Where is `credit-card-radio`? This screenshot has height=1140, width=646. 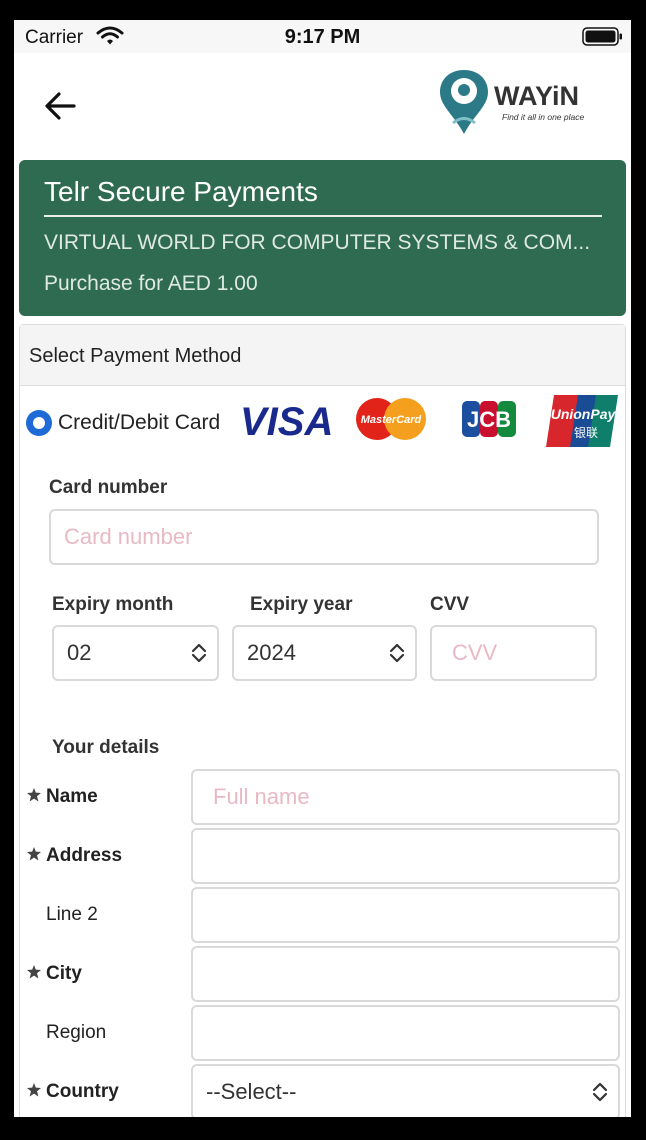 credit-card-radio is located at coordinates (39, 423).